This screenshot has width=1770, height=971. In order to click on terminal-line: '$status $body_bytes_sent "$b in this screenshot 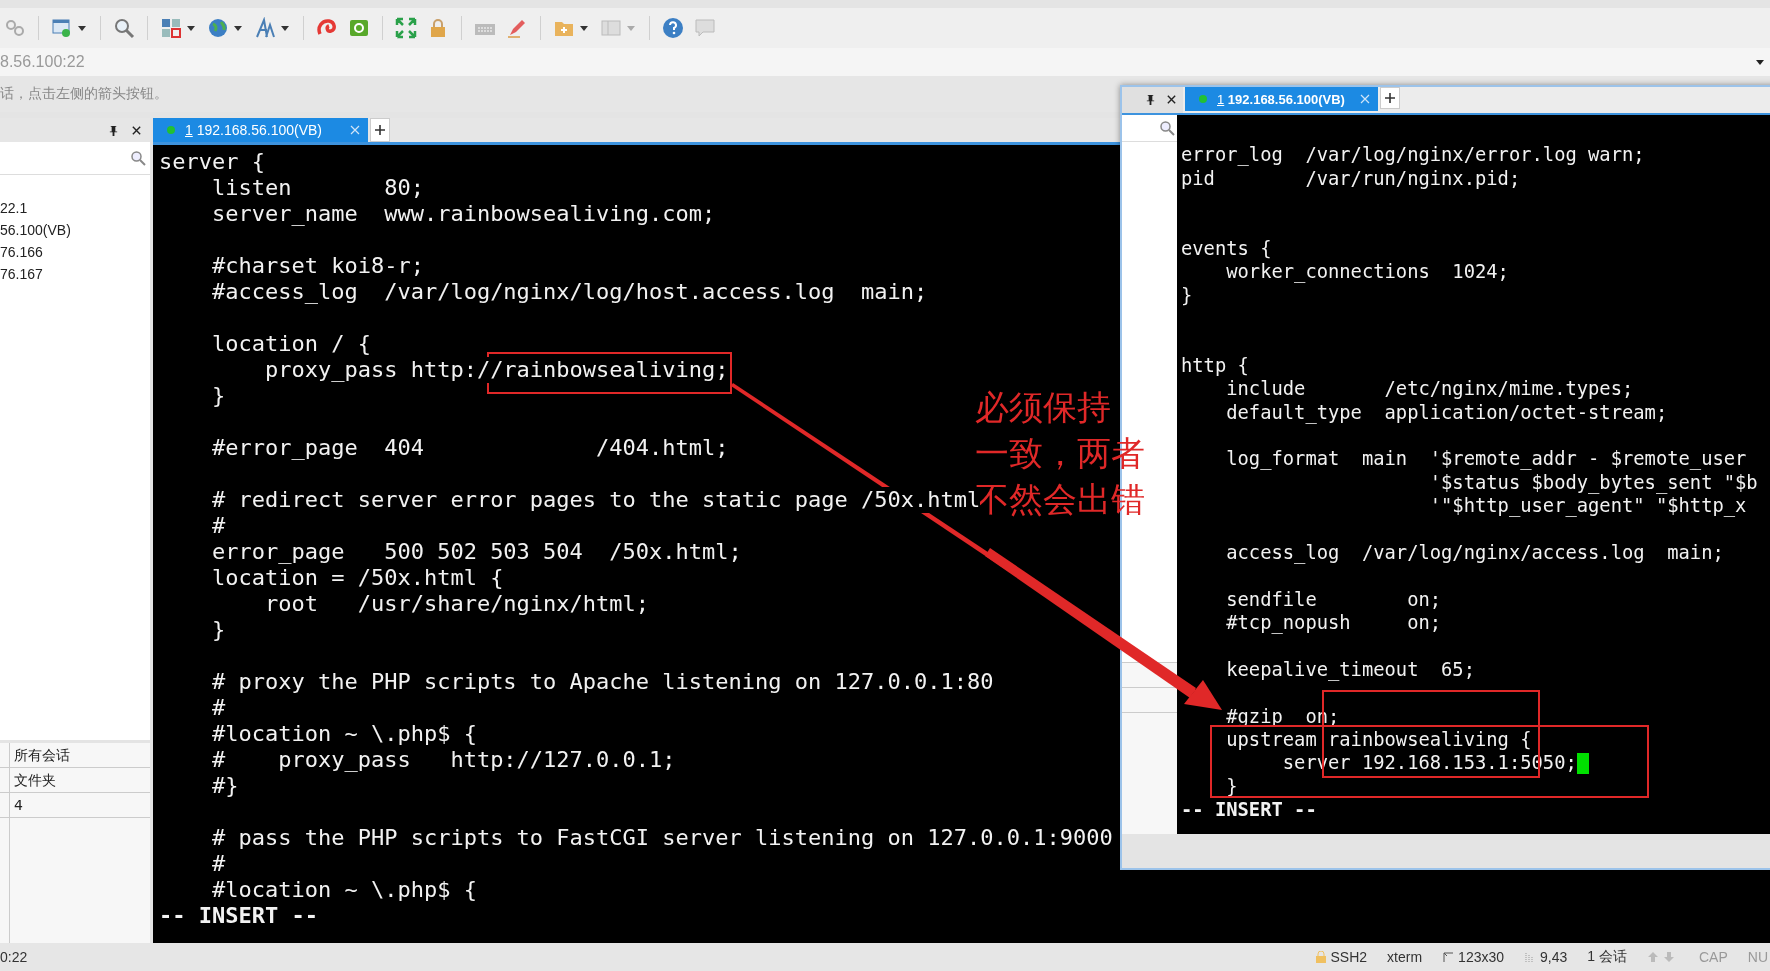, I will do `click(1593, 482)`.